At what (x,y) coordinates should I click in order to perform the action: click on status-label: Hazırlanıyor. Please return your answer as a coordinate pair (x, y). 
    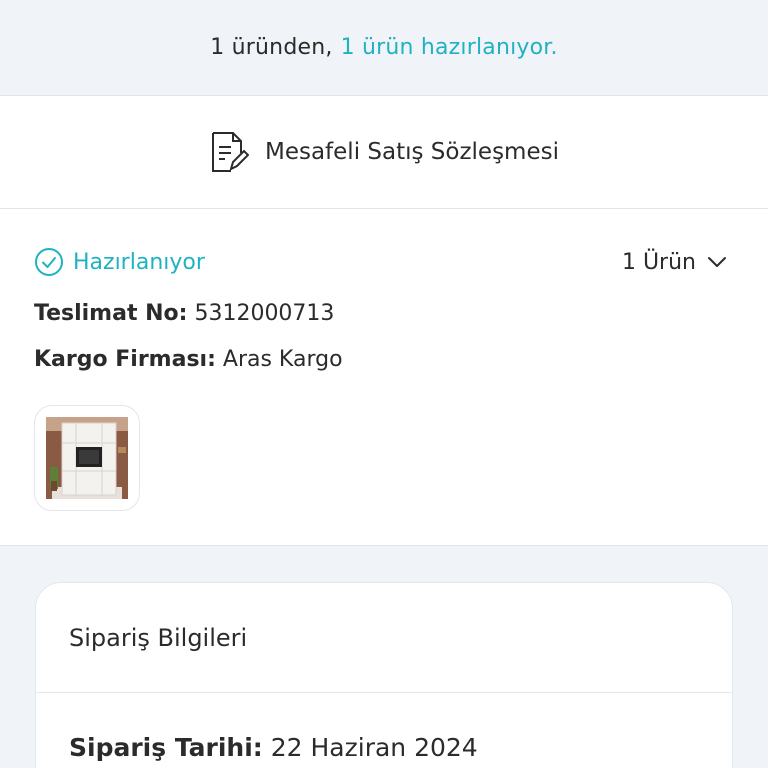
    Looking at the image, I should click on (139, 262).